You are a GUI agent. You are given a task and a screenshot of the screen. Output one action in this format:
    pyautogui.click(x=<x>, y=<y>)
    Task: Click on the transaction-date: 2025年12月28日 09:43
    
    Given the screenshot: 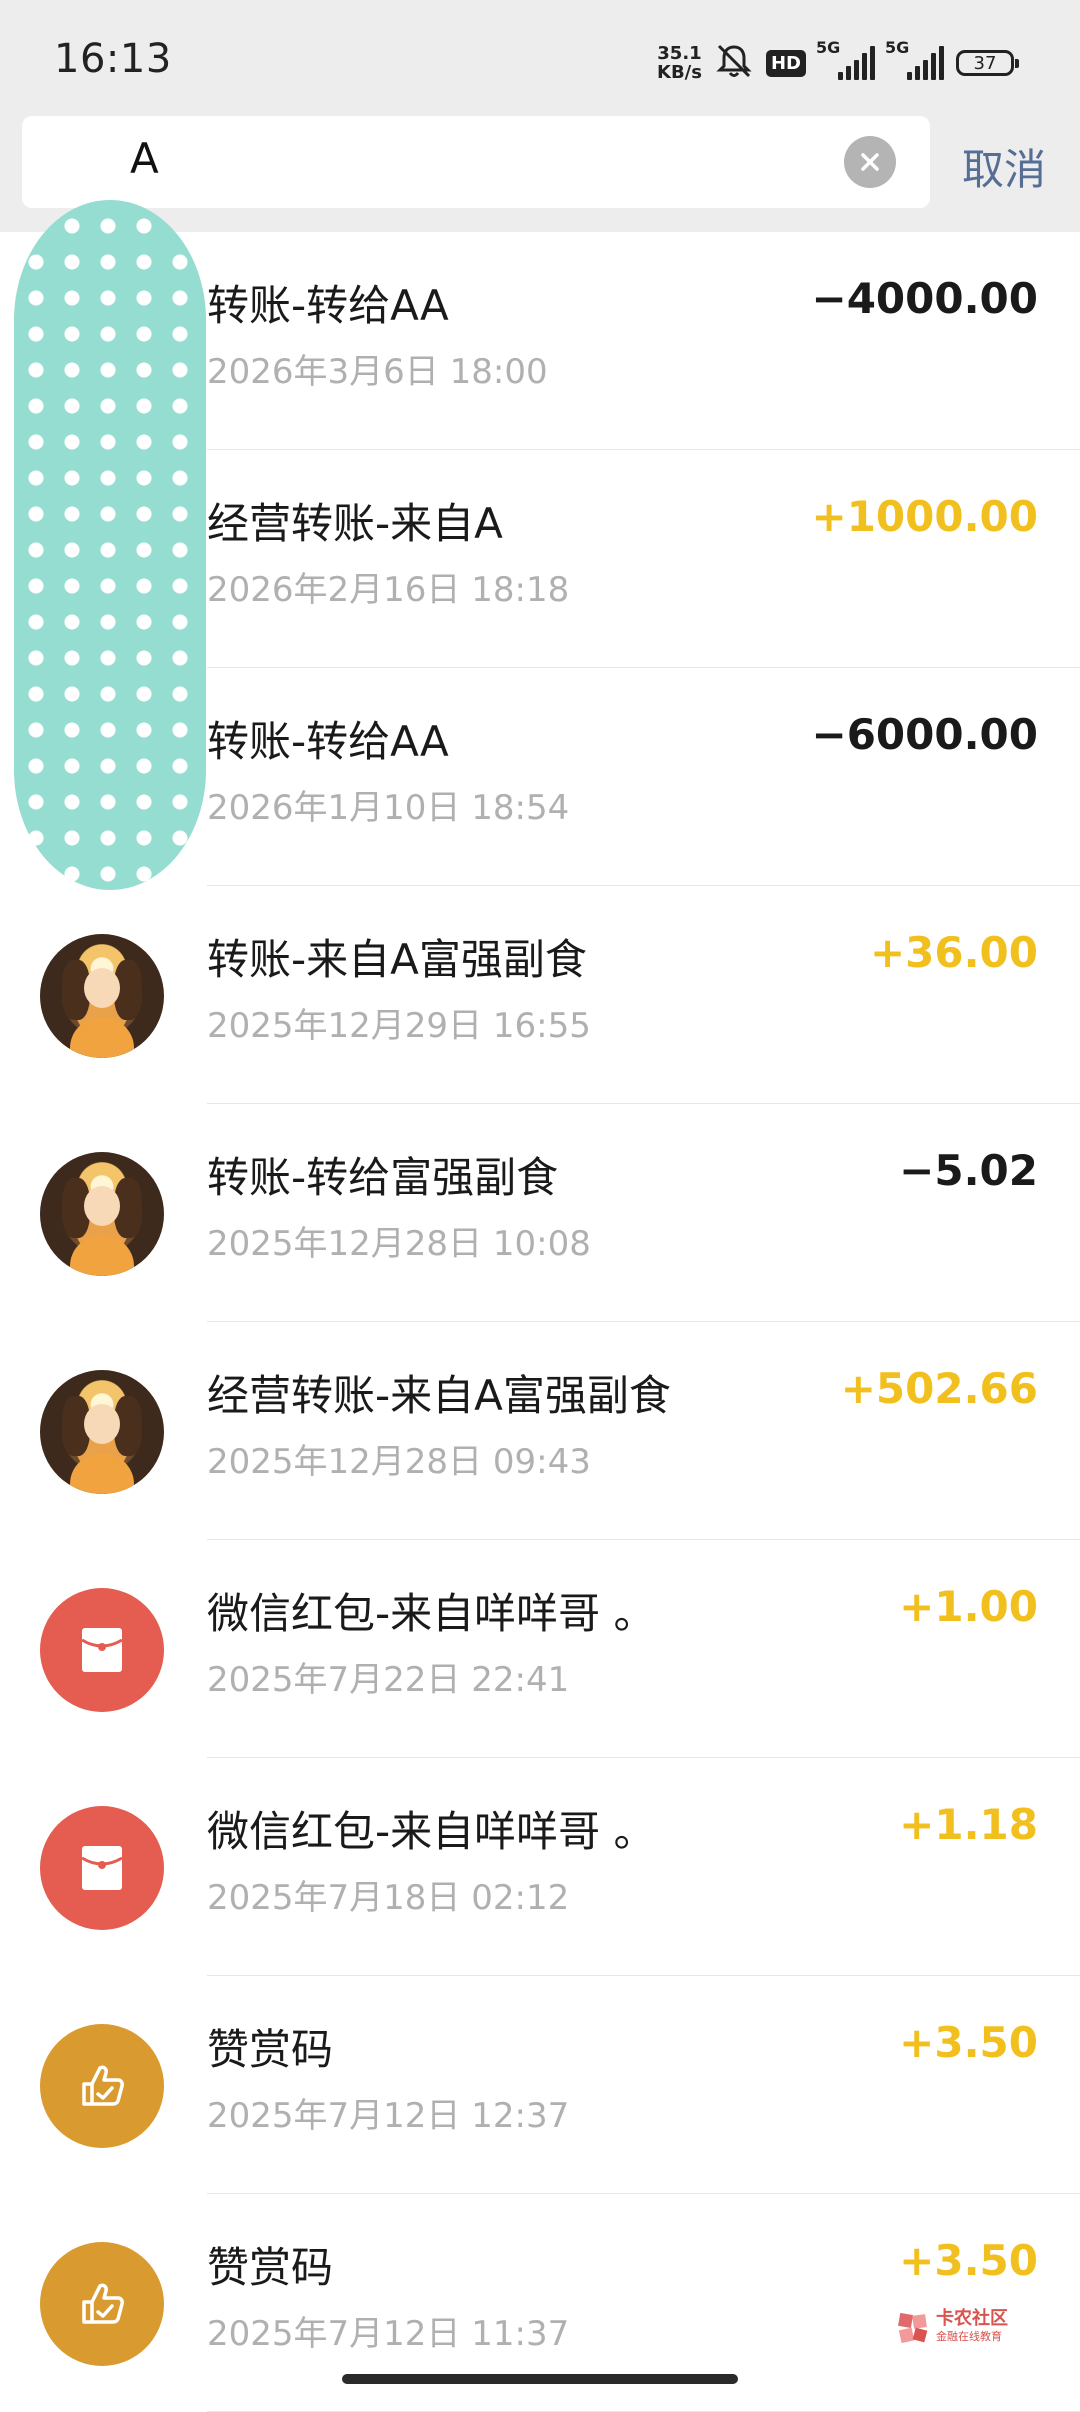 What is the action you would take?
    pyautogui.click(x=399, y=1462)
    